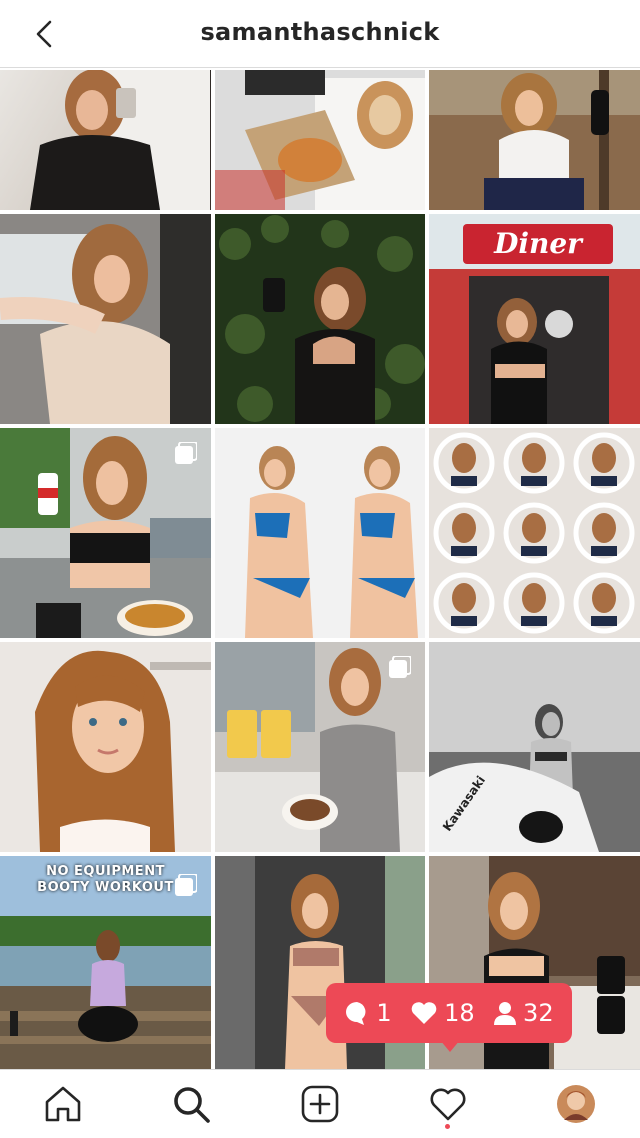  What do you see at coordinates (505, 1013) in the screenshot?
I see `person-icon` at bounding box center [505, 1013].